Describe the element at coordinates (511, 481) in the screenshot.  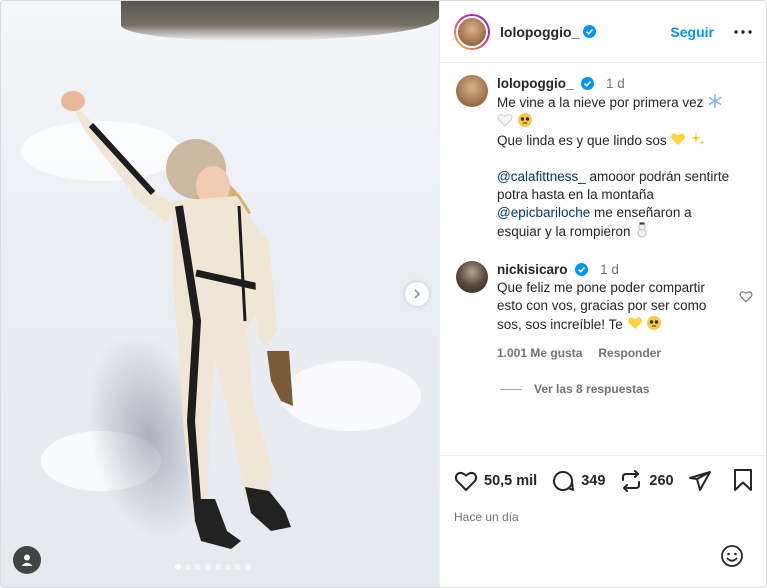
I see `likes-count: 50,5 mil` at that location.